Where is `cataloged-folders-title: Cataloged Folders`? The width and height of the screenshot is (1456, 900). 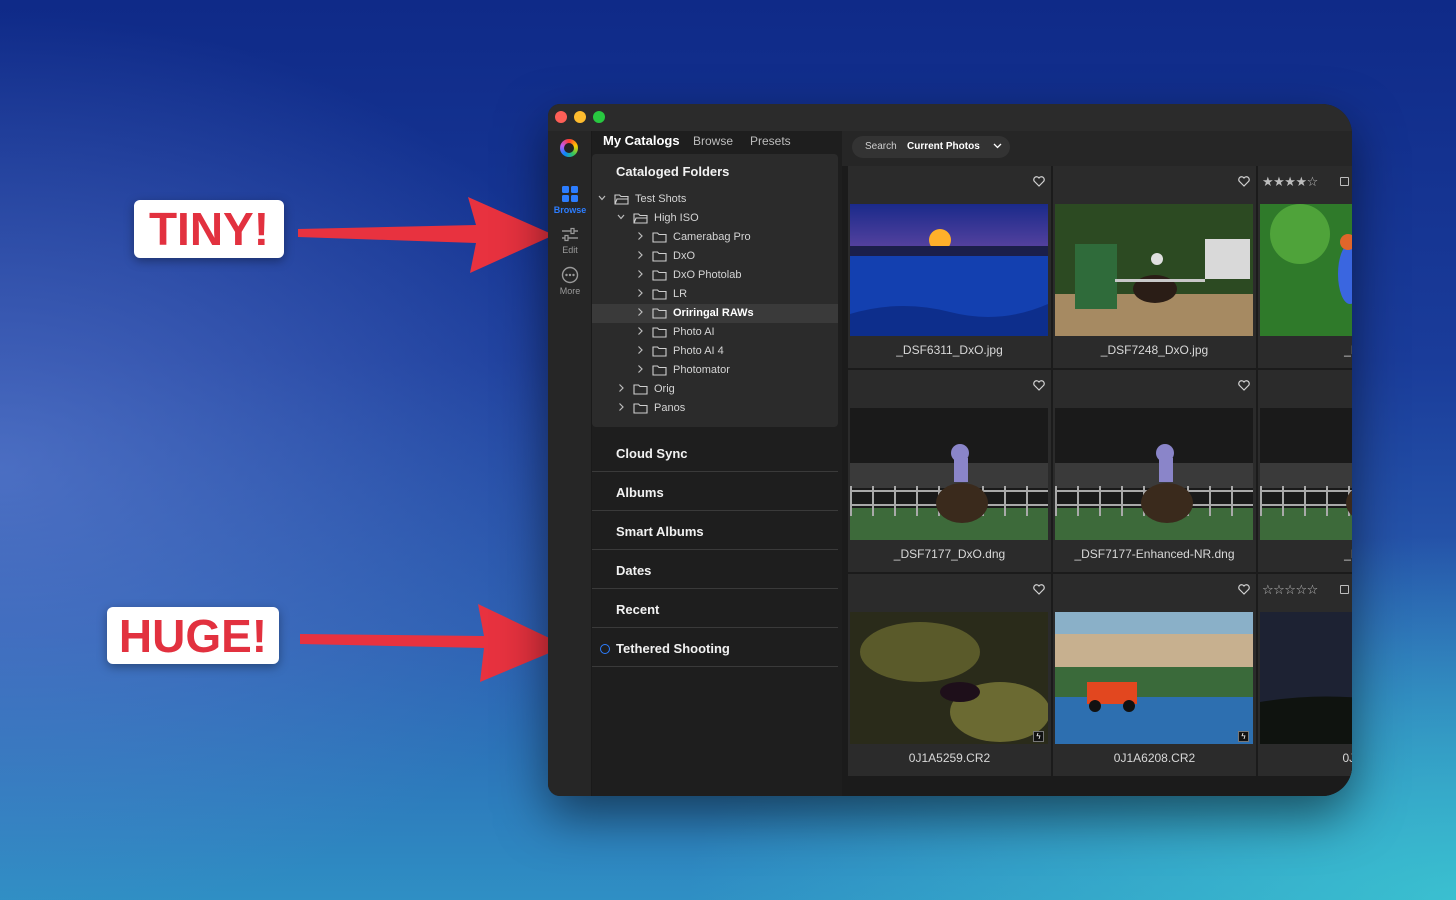 cataloged-folders-title: Cataloged Folders is located at coordinates (672, 171).